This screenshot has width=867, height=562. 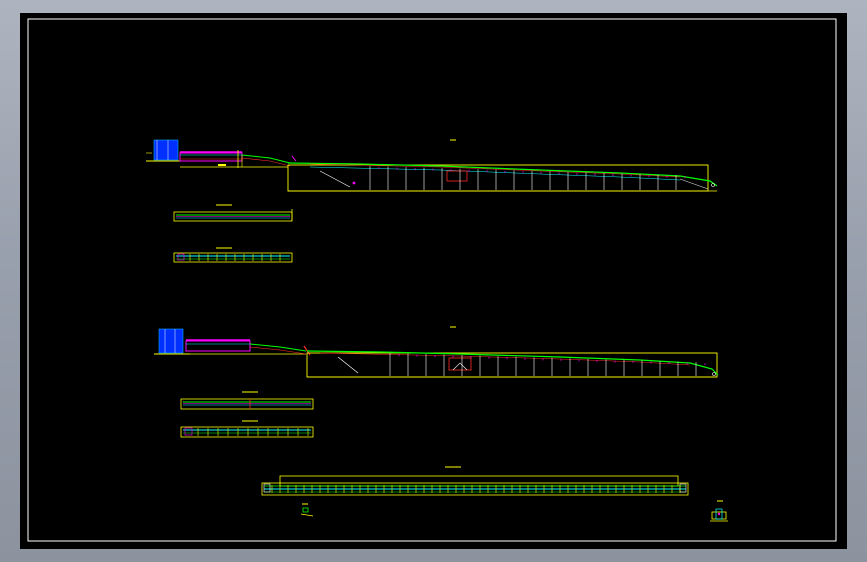 What do you see at coordinates (719, 511) in the screenshot?
I see `detail-b` at bounding box center [719, 511].